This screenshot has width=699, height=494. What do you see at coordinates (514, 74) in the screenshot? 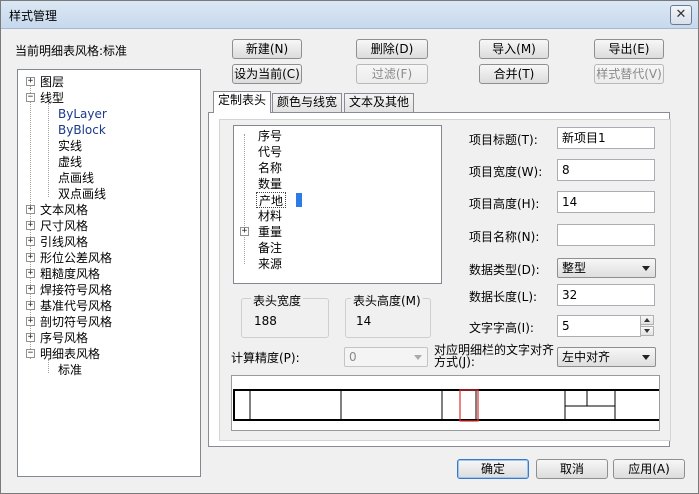
I see `merge-button: 合并(T)` at bounding box center [514, 74].